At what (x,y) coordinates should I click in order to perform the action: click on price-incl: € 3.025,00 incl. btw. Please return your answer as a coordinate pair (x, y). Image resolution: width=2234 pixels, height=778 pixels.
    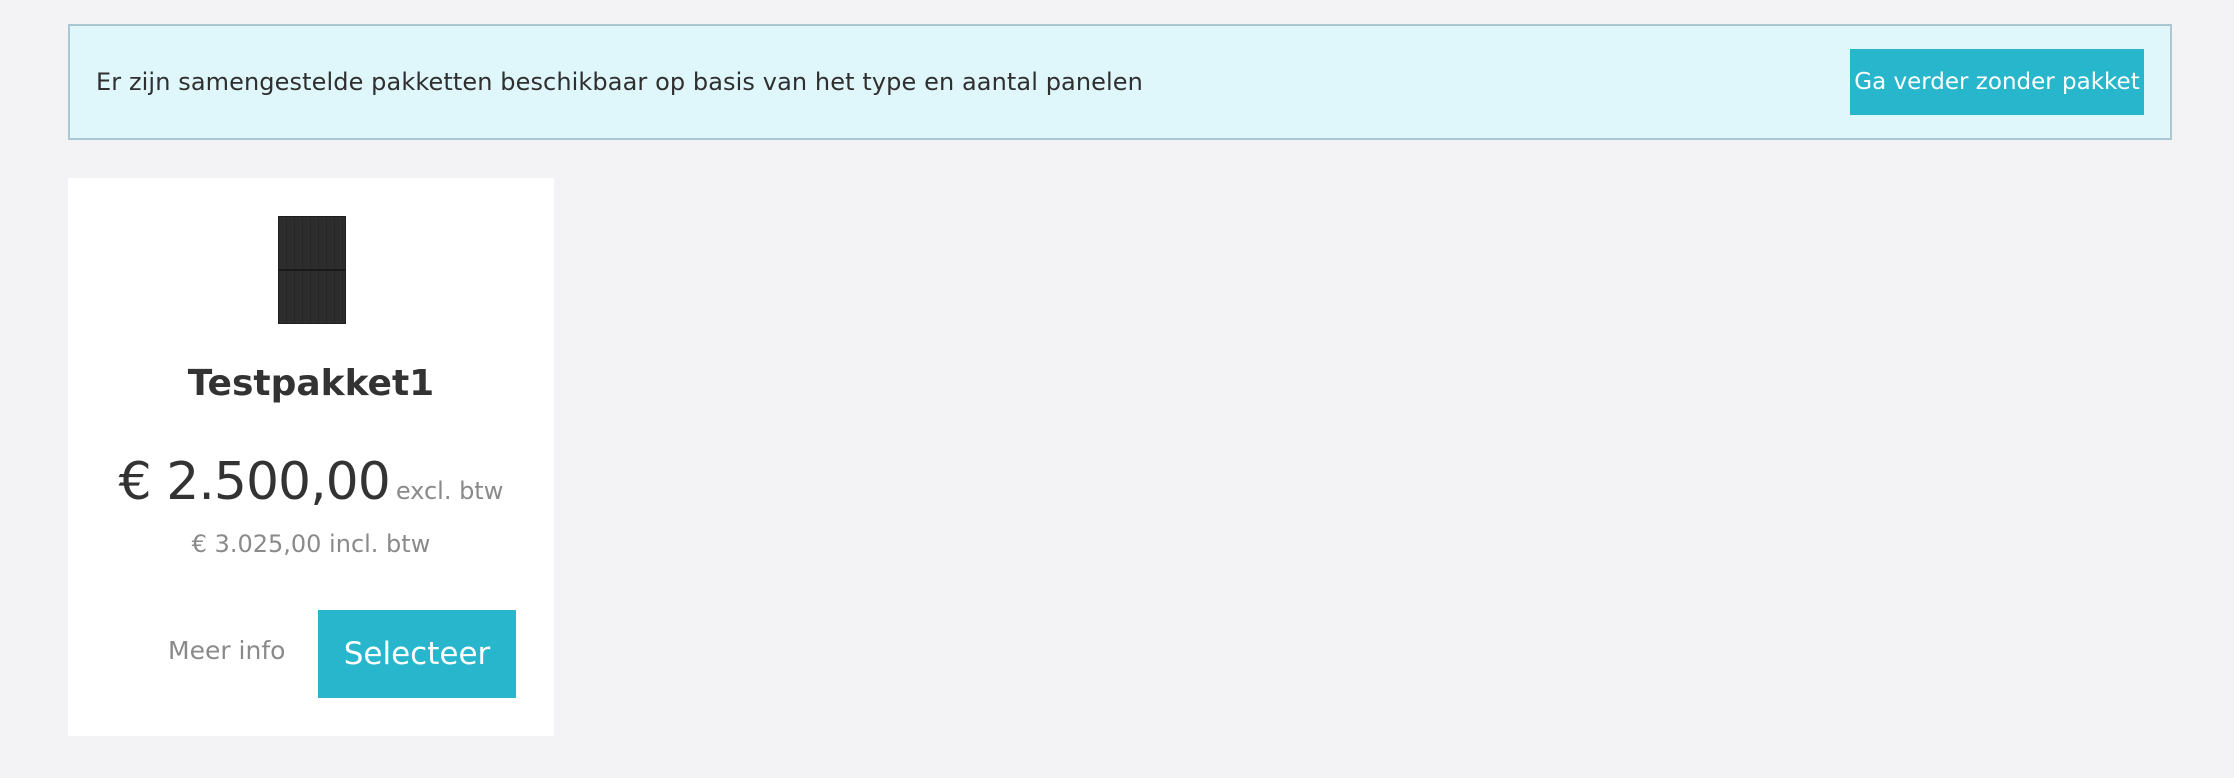
    Looking at the image, I should click on (311, 544).